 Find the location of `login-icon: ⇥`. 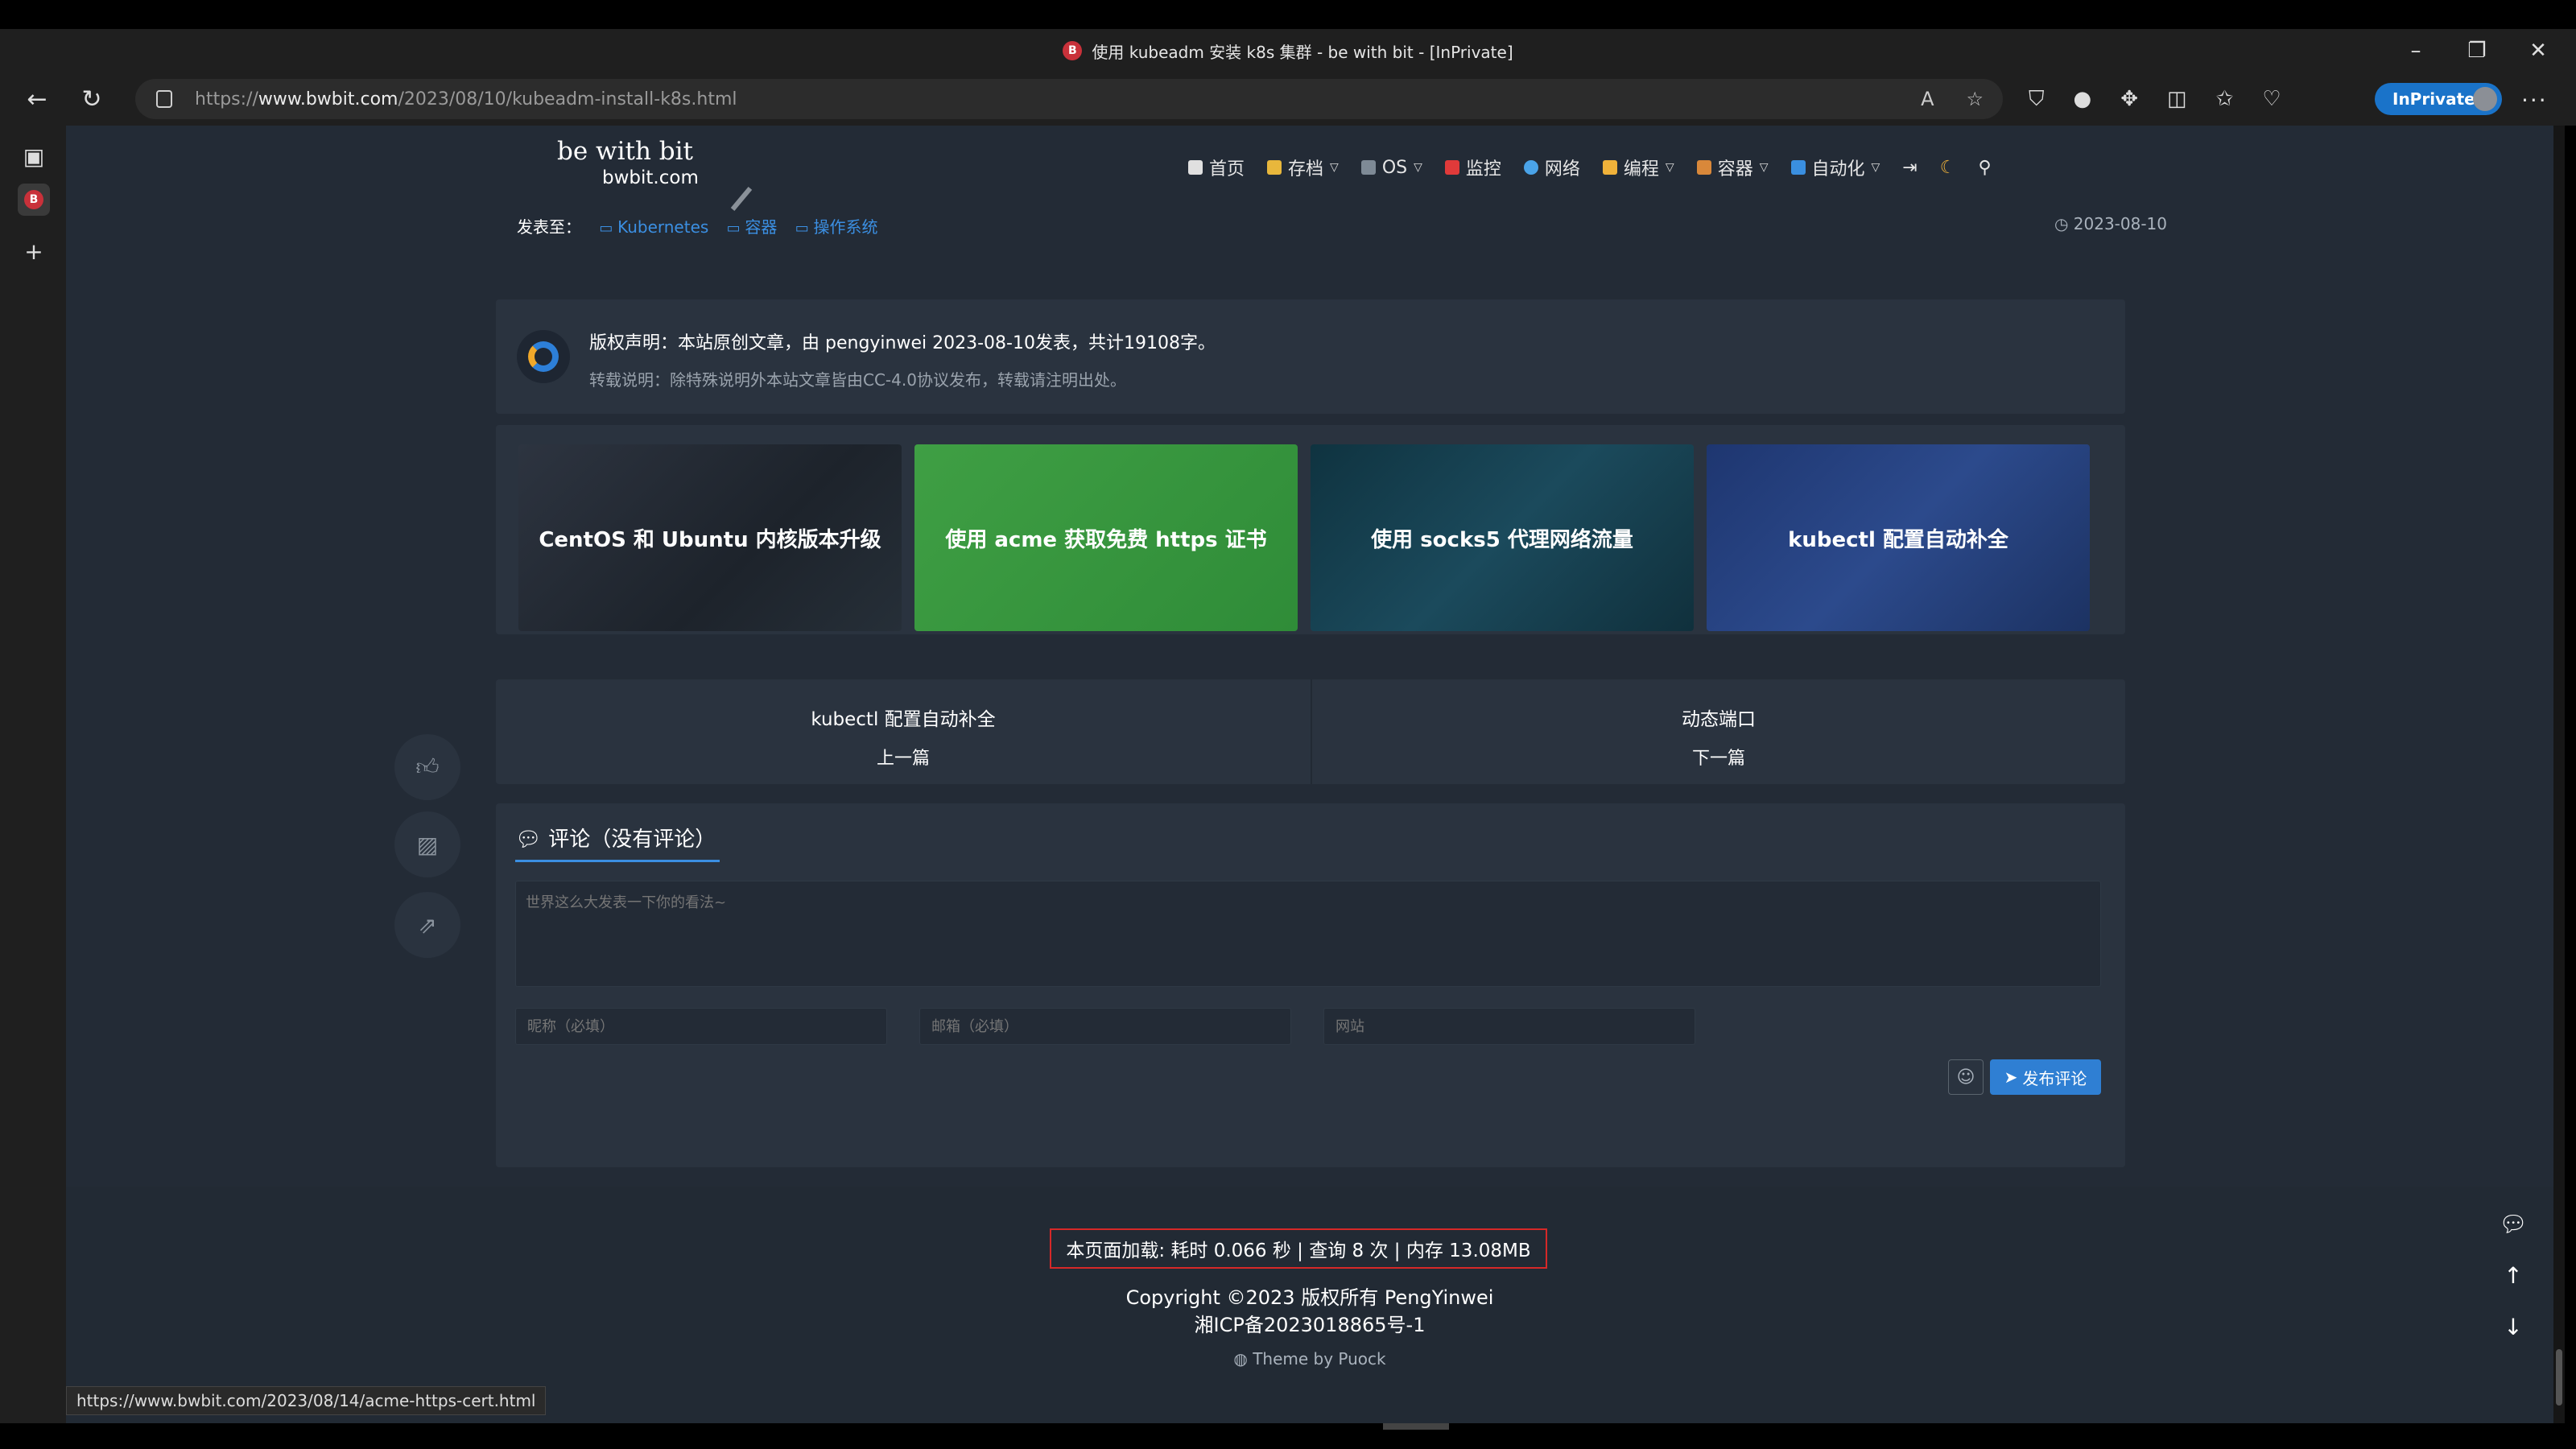

login-icon: ⇥ is located at coordinates (1909, 168).